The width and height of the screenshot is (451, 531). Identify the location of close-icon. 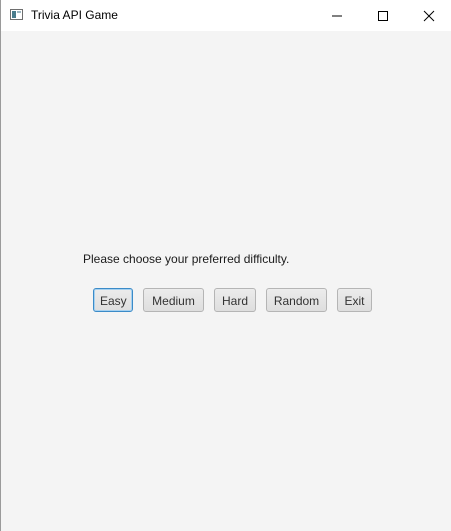
(429, 16).